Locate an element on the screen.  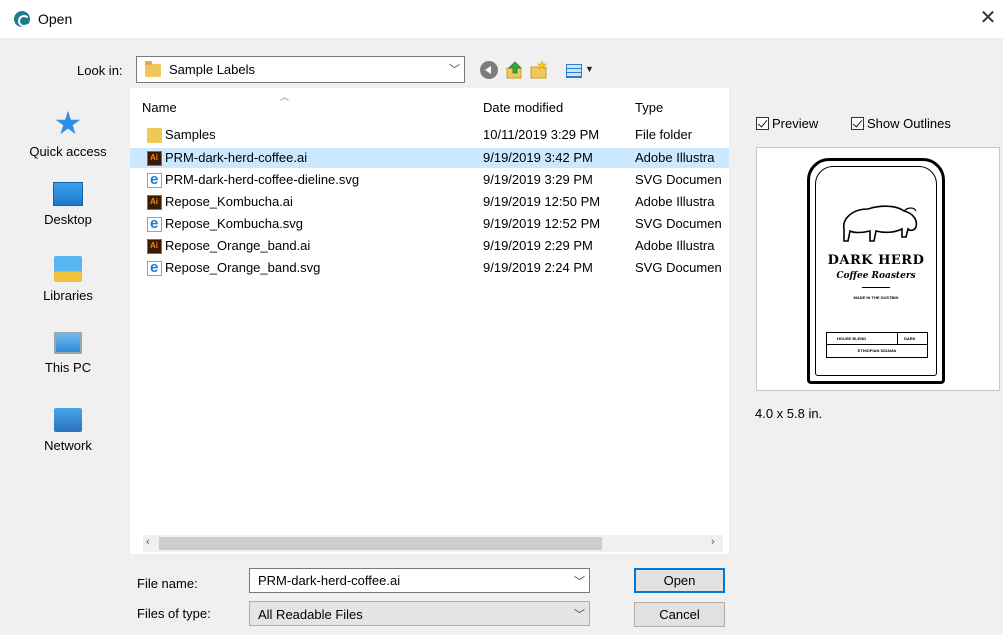
label-brand-text: DARK HERD is located at coordinates (876, 260).